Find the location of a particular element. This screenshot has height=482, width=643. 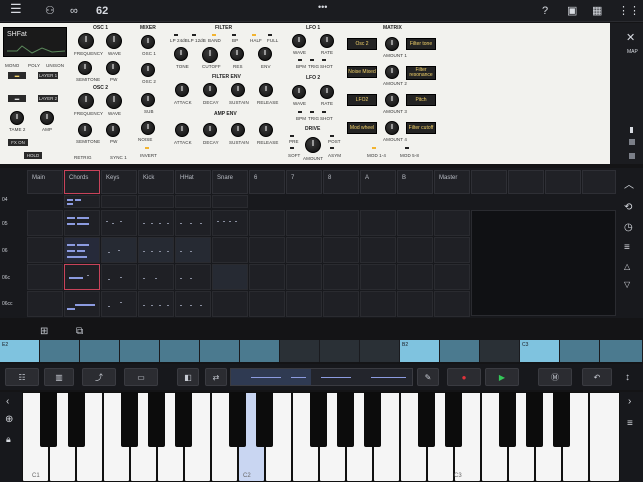

osc1-frequency-knob is located at coordinates (86, 41).